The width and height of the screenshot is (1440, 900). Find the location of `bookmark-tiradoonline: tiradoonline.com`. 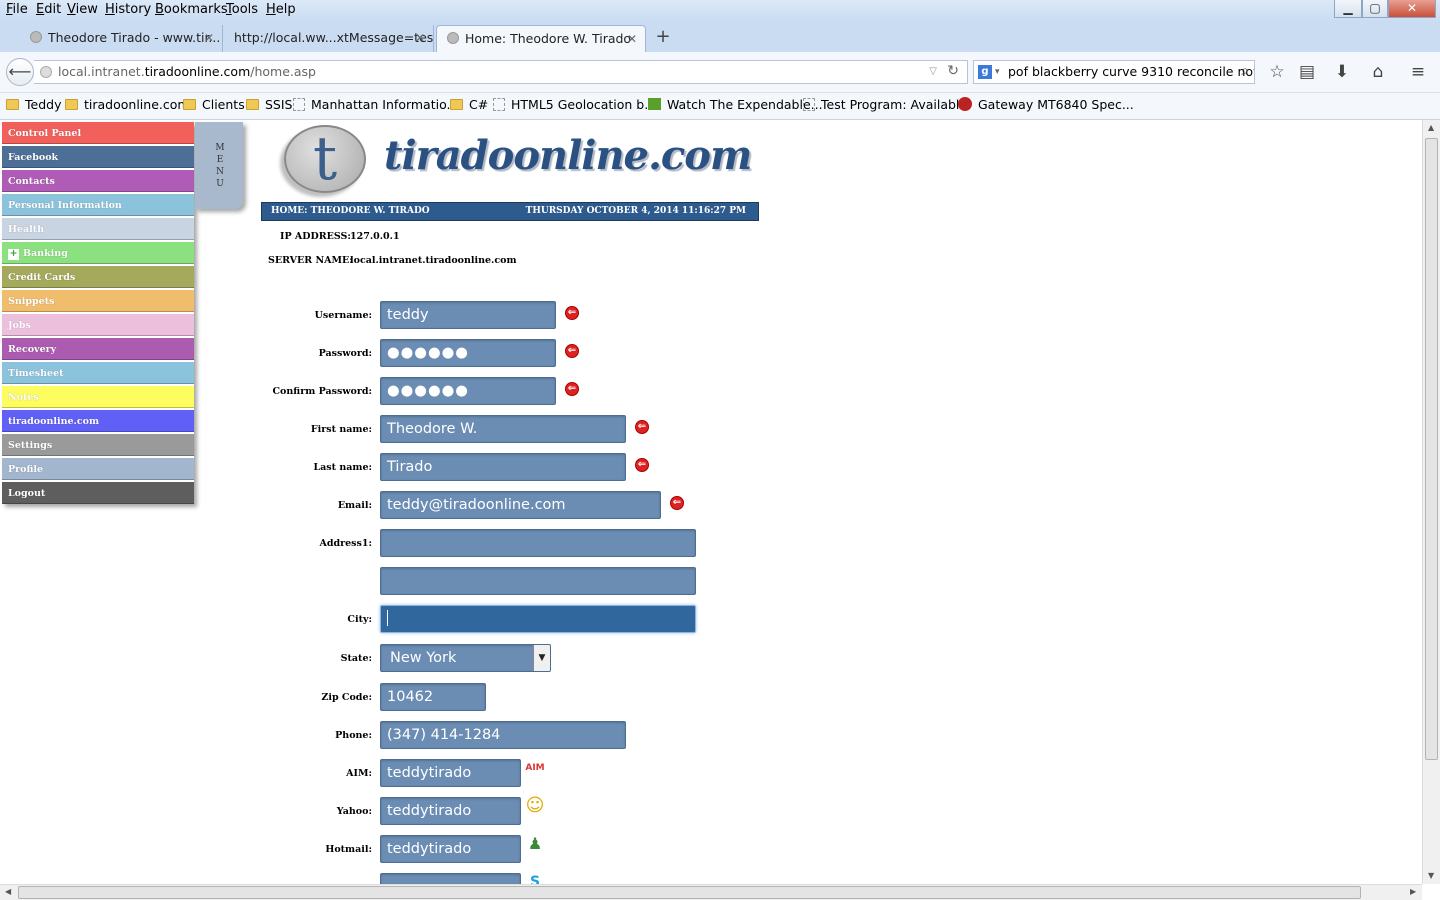

bookmark-tiradoonline: tiradoonline.com is located at coordinates (127, 104).